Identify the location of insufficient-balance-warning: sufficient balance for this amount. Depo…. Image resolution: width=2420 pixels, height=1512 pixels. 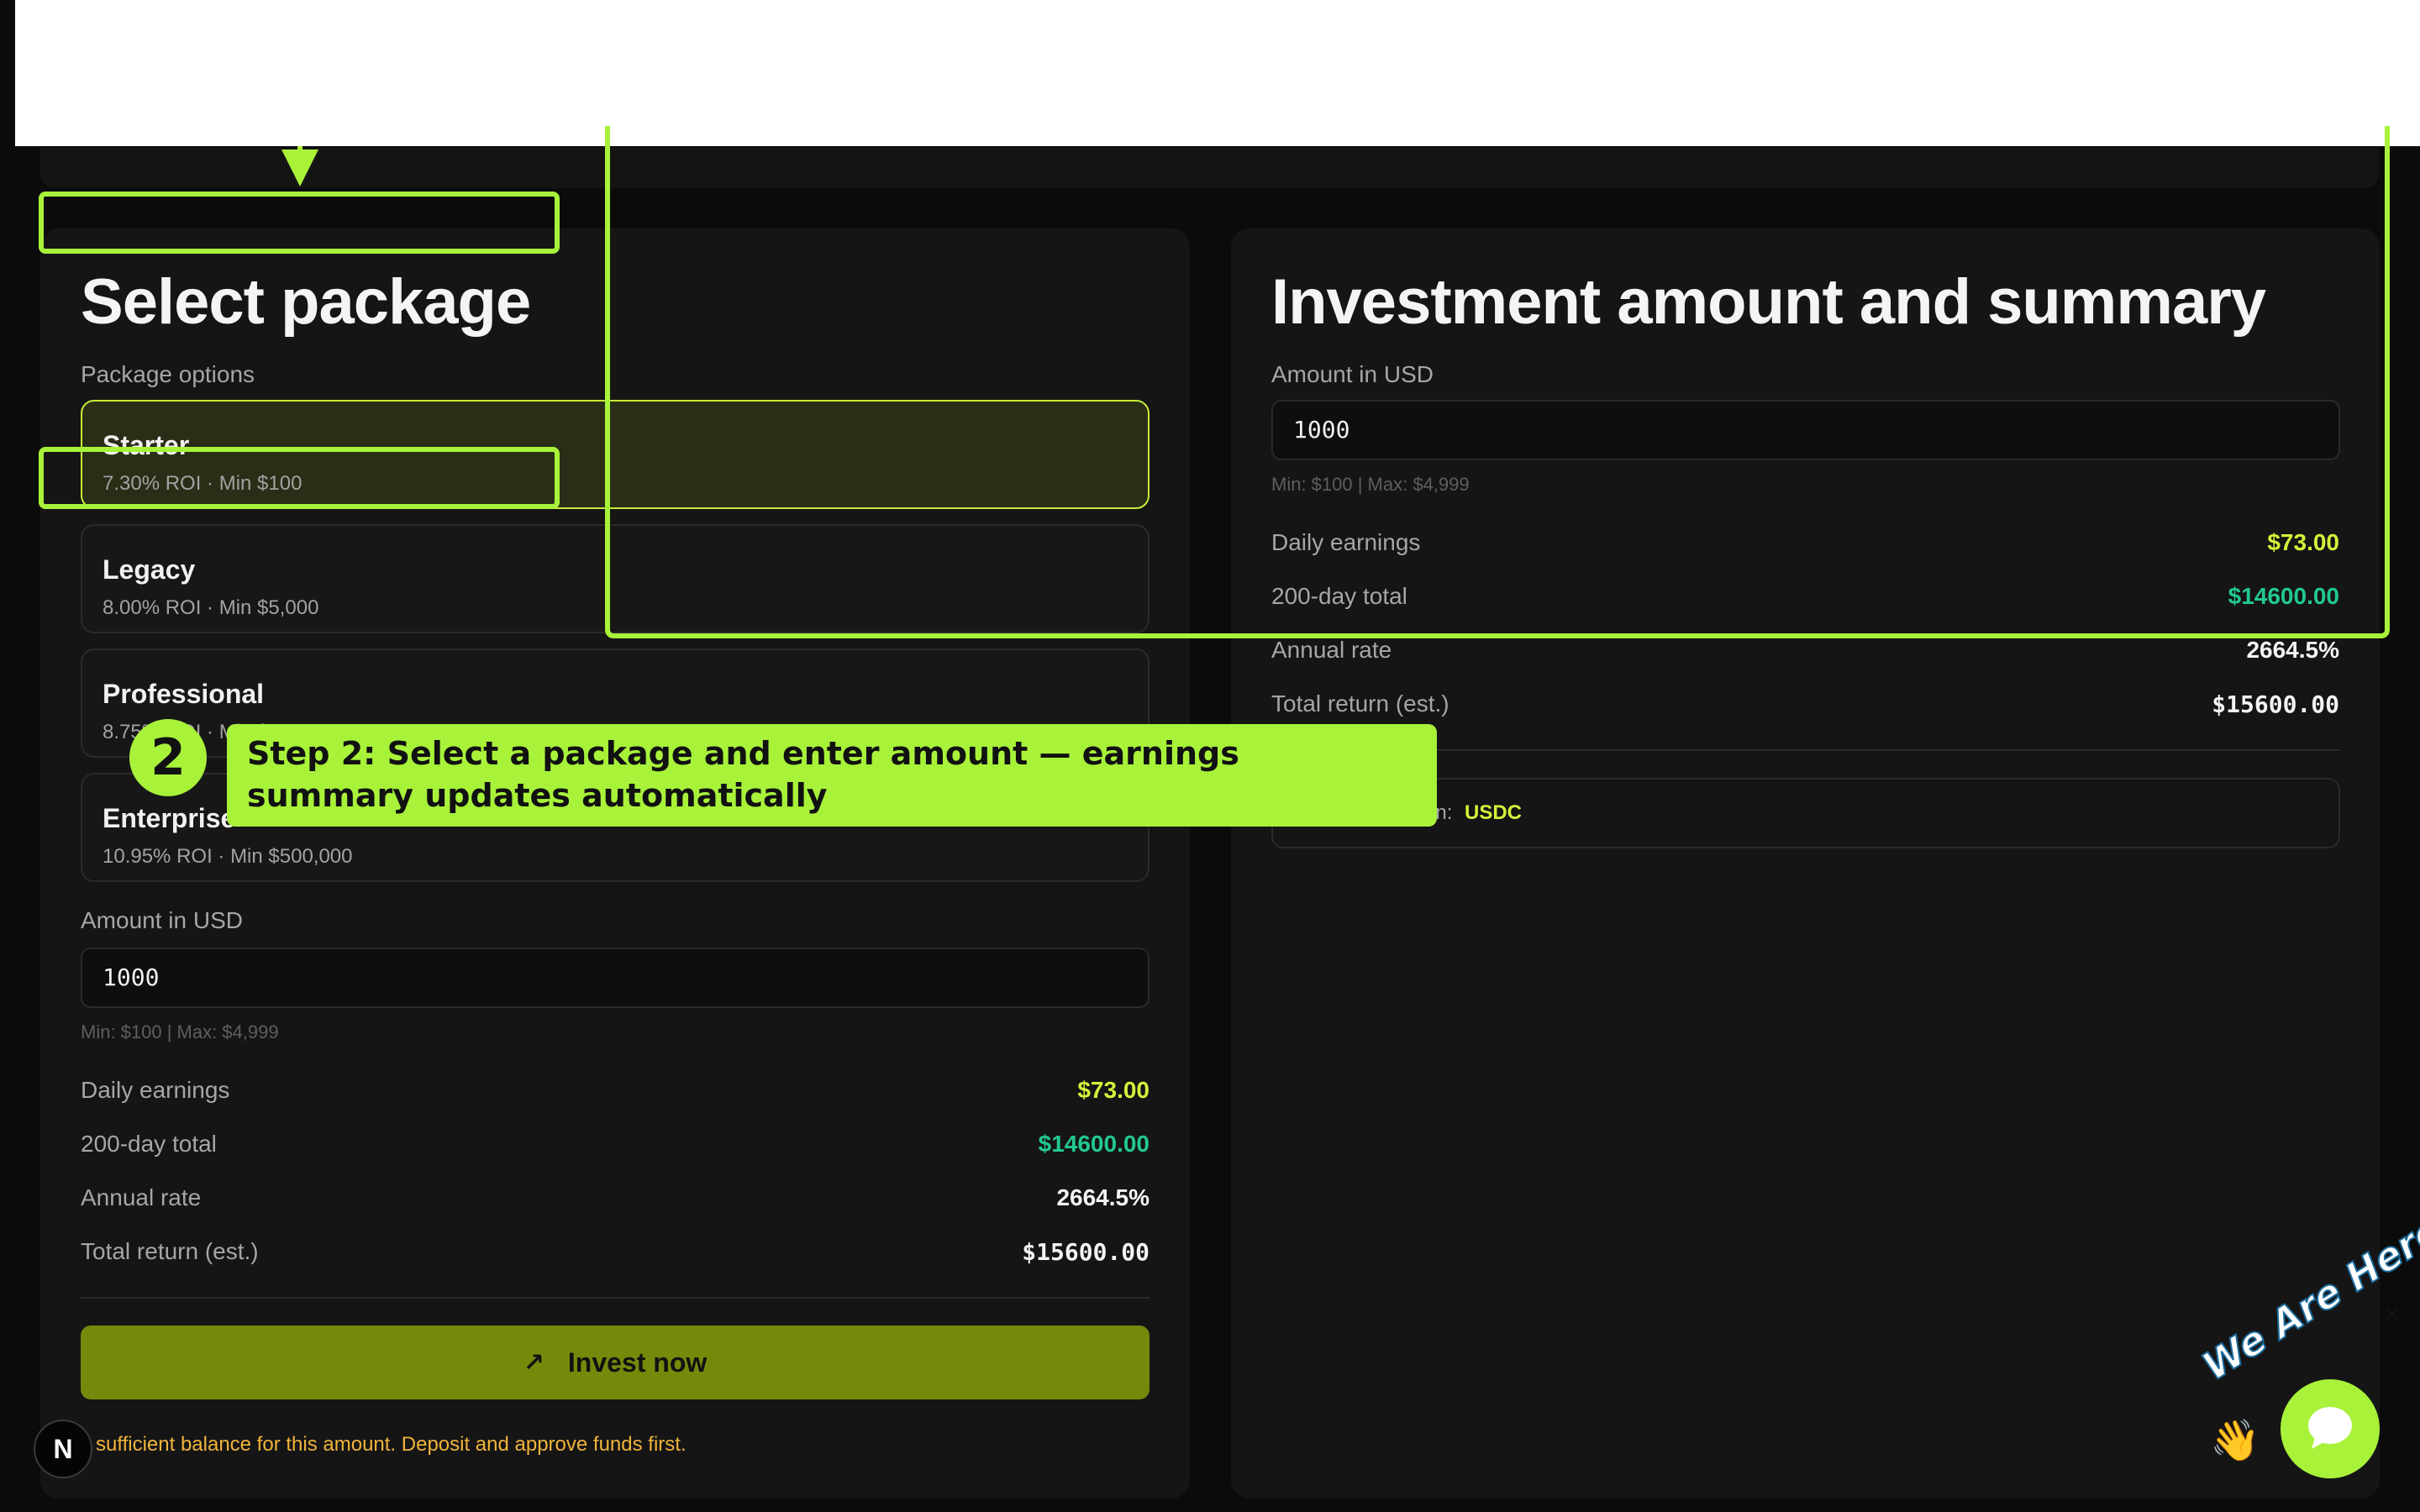
(391, 1444).